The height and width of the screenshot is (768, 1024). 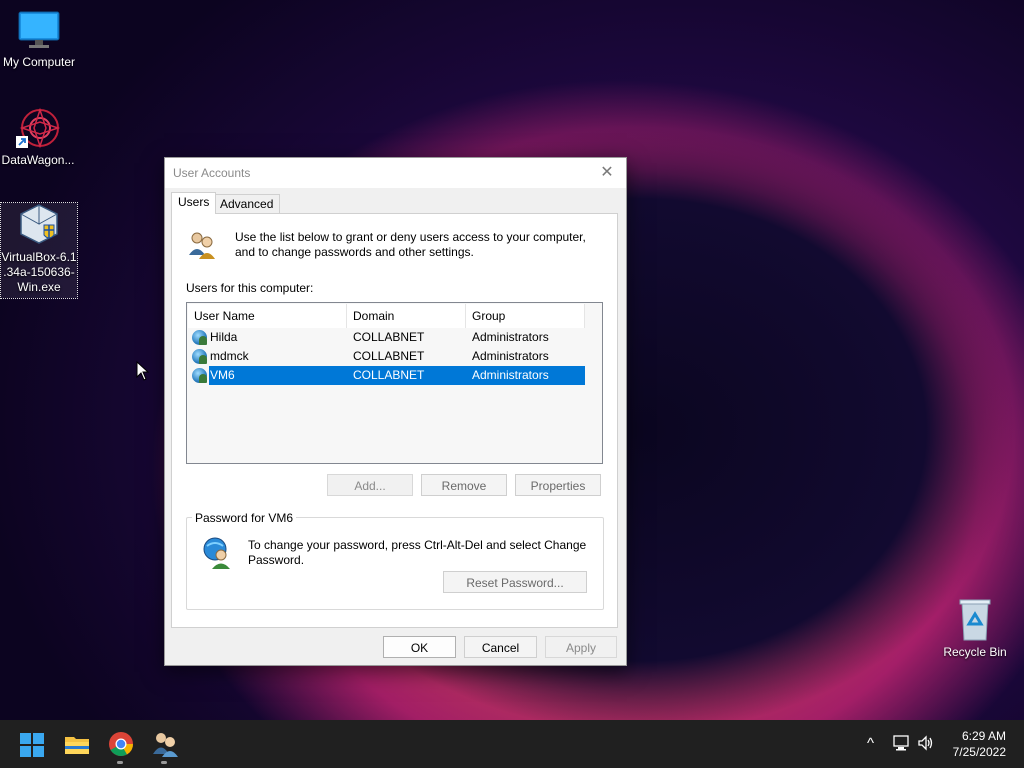 What do you see at coordinates (901, 745) in the screenshot?
I see `network-icon` at bounding box center [901, 745].